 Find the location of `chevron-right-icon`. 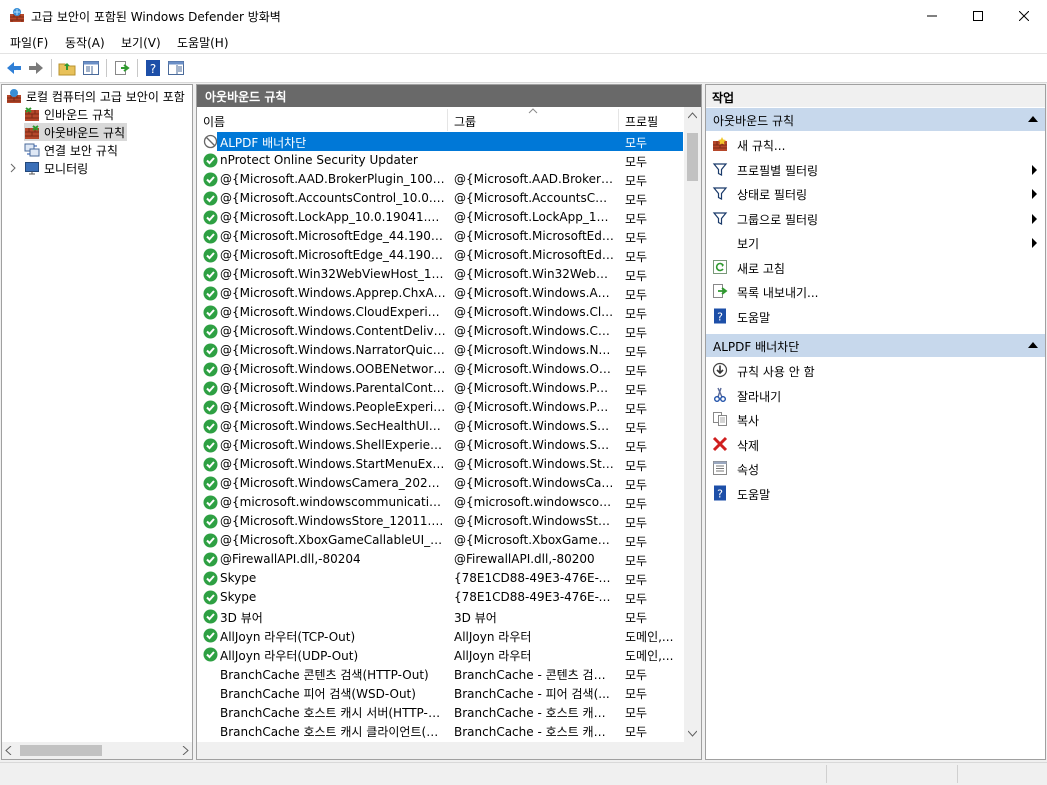

chevron-right-icon is located at coordinates (14, 168).